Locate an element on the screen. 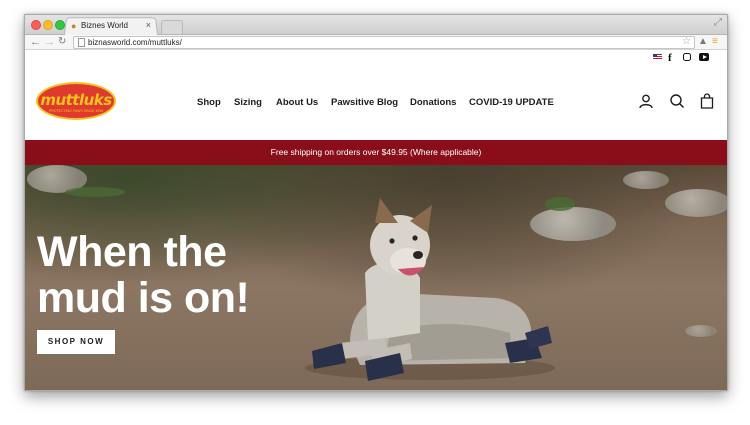 Image resolution: width=750 pixels, height=425 pixels. shop-now-button: SHOP NOW is located at coordinates (76, 342).